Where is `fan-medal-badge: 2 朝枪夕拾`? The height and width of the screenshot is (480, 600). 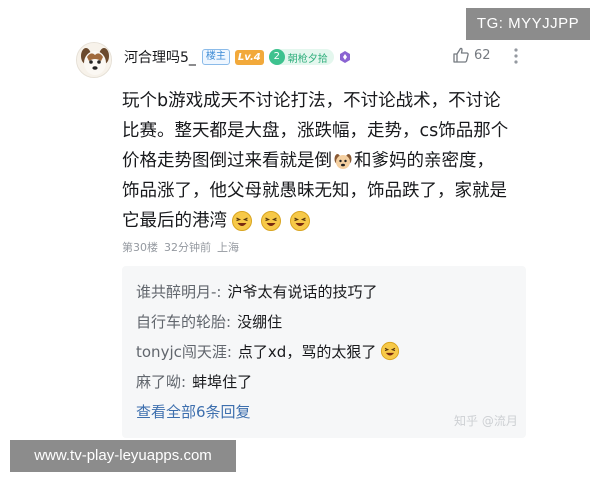
fan-medal-badge: 2 朝枪夕拾 is located at coordinates (301, 57).